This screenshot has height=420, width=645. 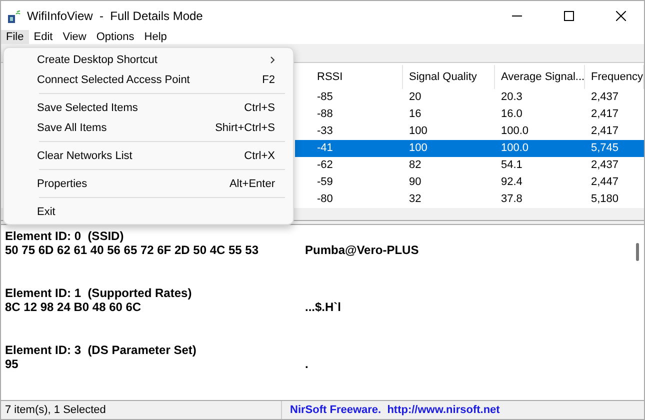 What do you see at coordinates (325, 131) in the screenshot?
I see `table-cell-text: -33` at bounding box center [325, 131].